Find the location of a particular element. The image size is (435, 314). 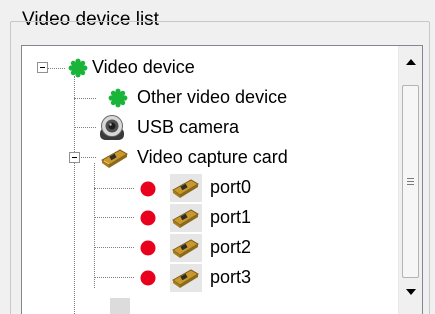

triangle-down-icon is located at coordinates (411, 292).